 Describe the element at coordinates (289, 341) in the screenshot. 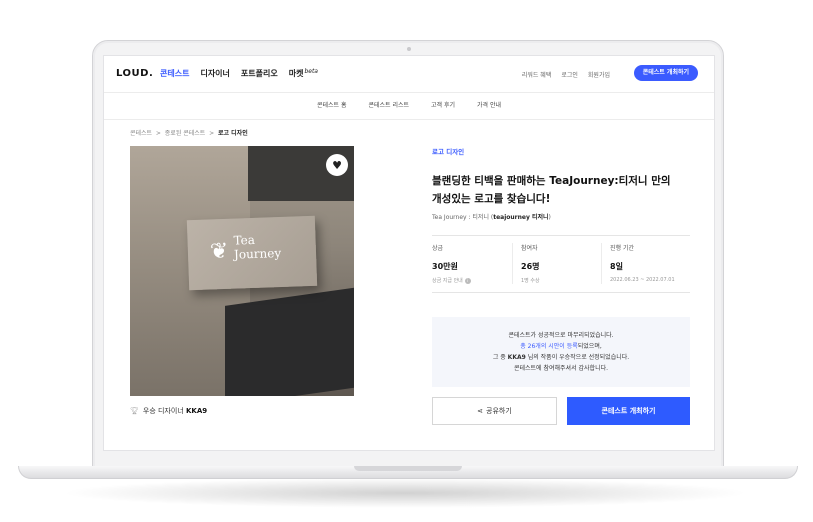

I see `photo-awning` at that location.